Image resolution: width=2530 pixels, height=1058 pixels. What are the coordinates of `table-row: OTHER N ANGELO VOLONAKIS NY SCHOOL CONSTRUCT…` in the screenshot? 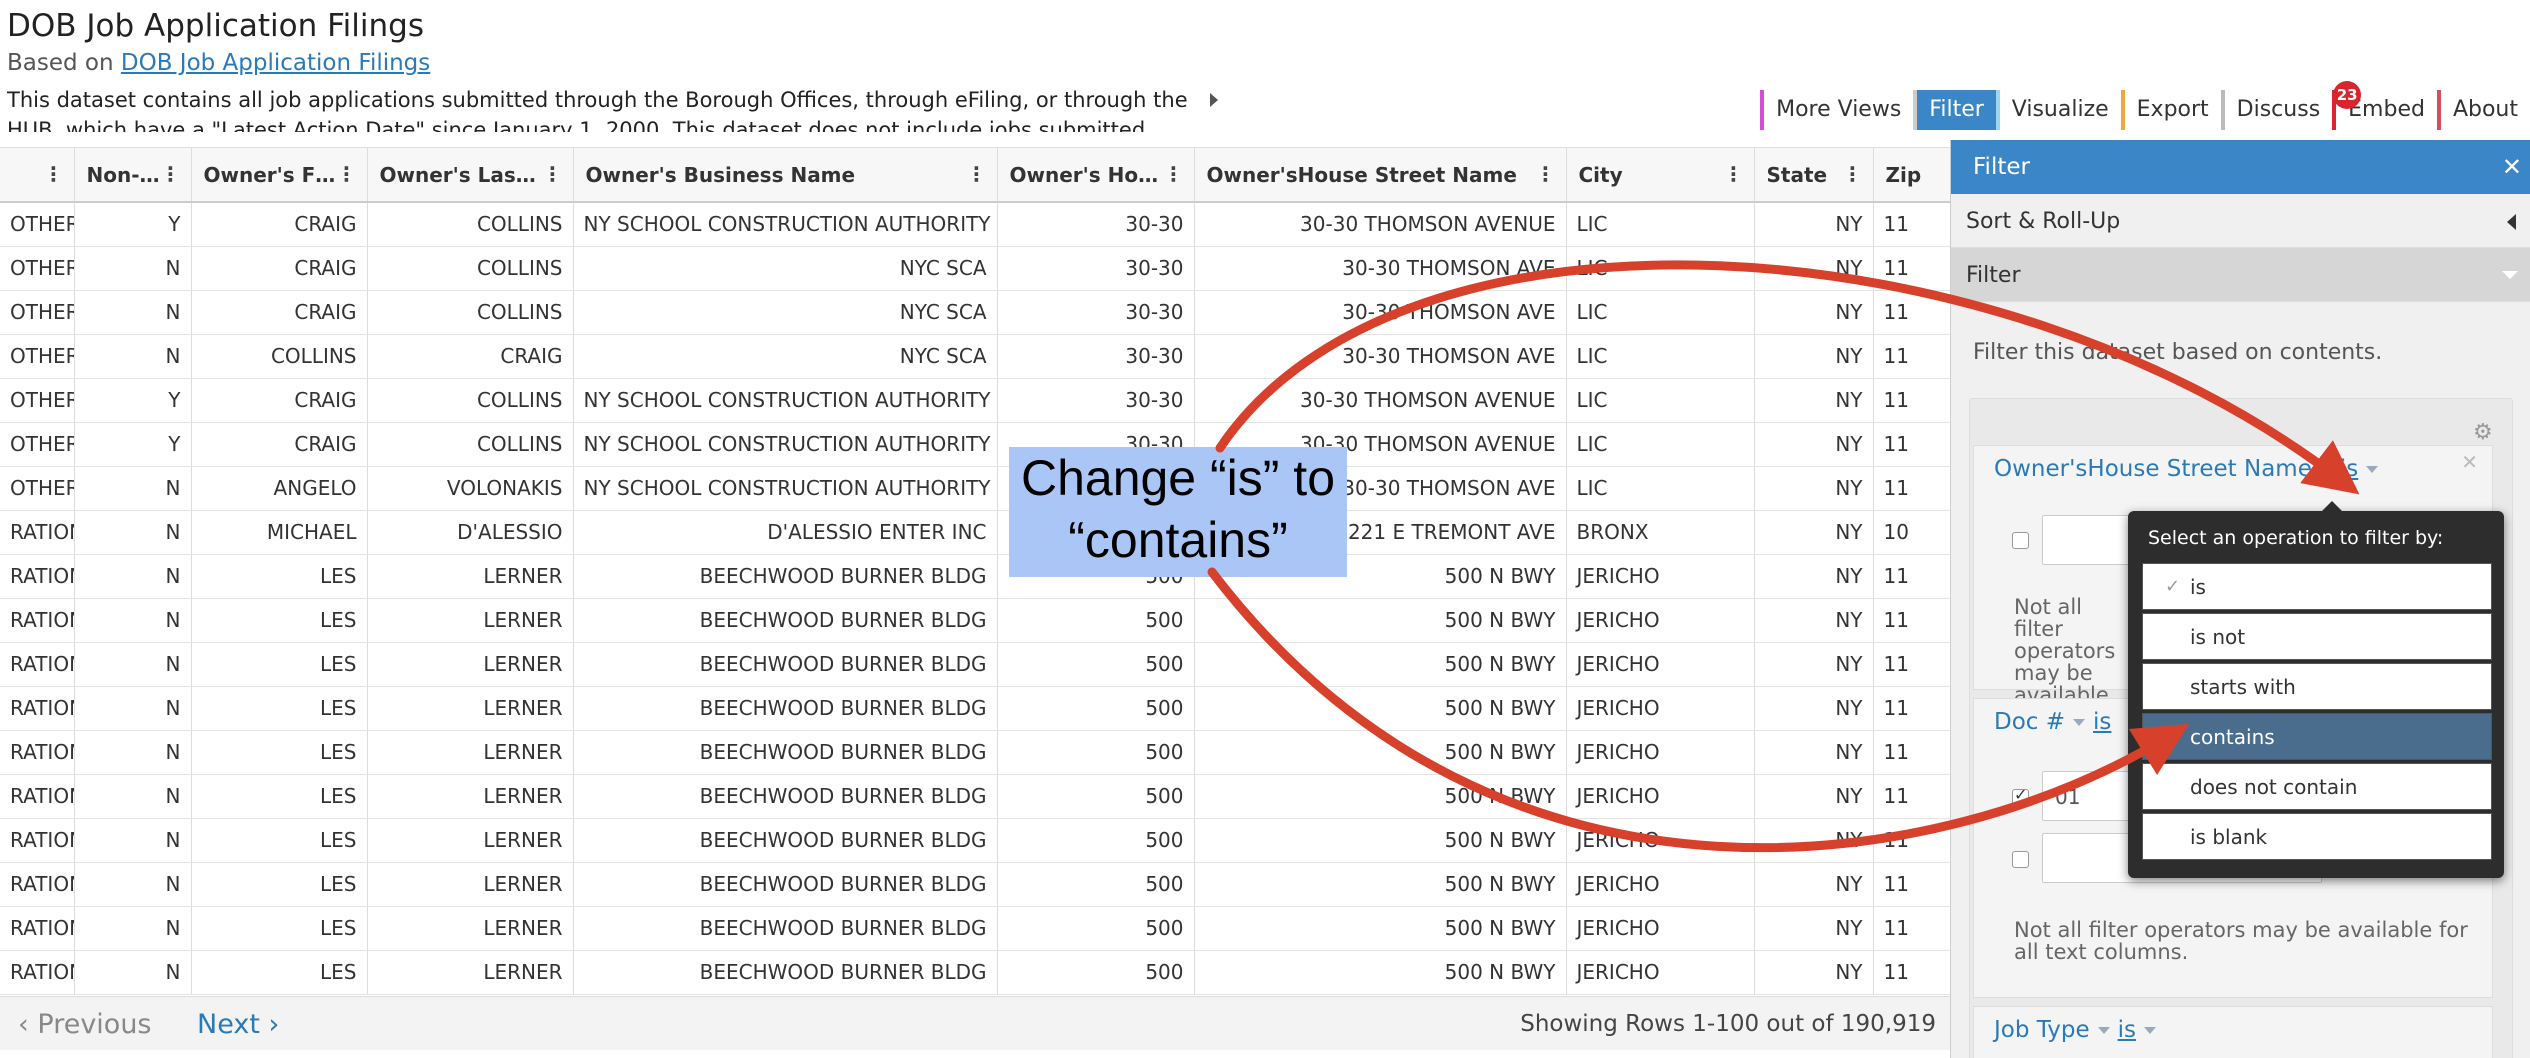 It's located at (975, 488).